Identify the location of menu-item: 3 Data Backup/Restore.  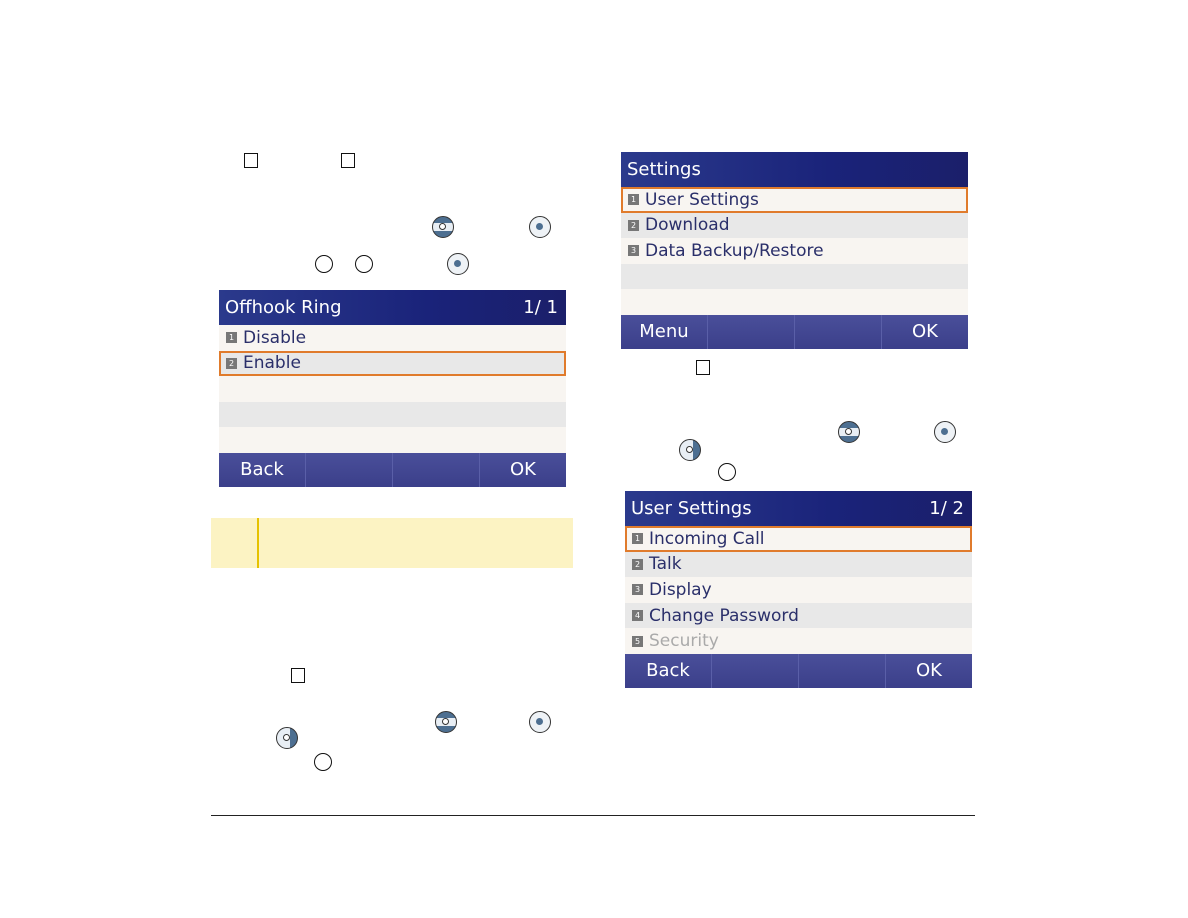
(794, 251).